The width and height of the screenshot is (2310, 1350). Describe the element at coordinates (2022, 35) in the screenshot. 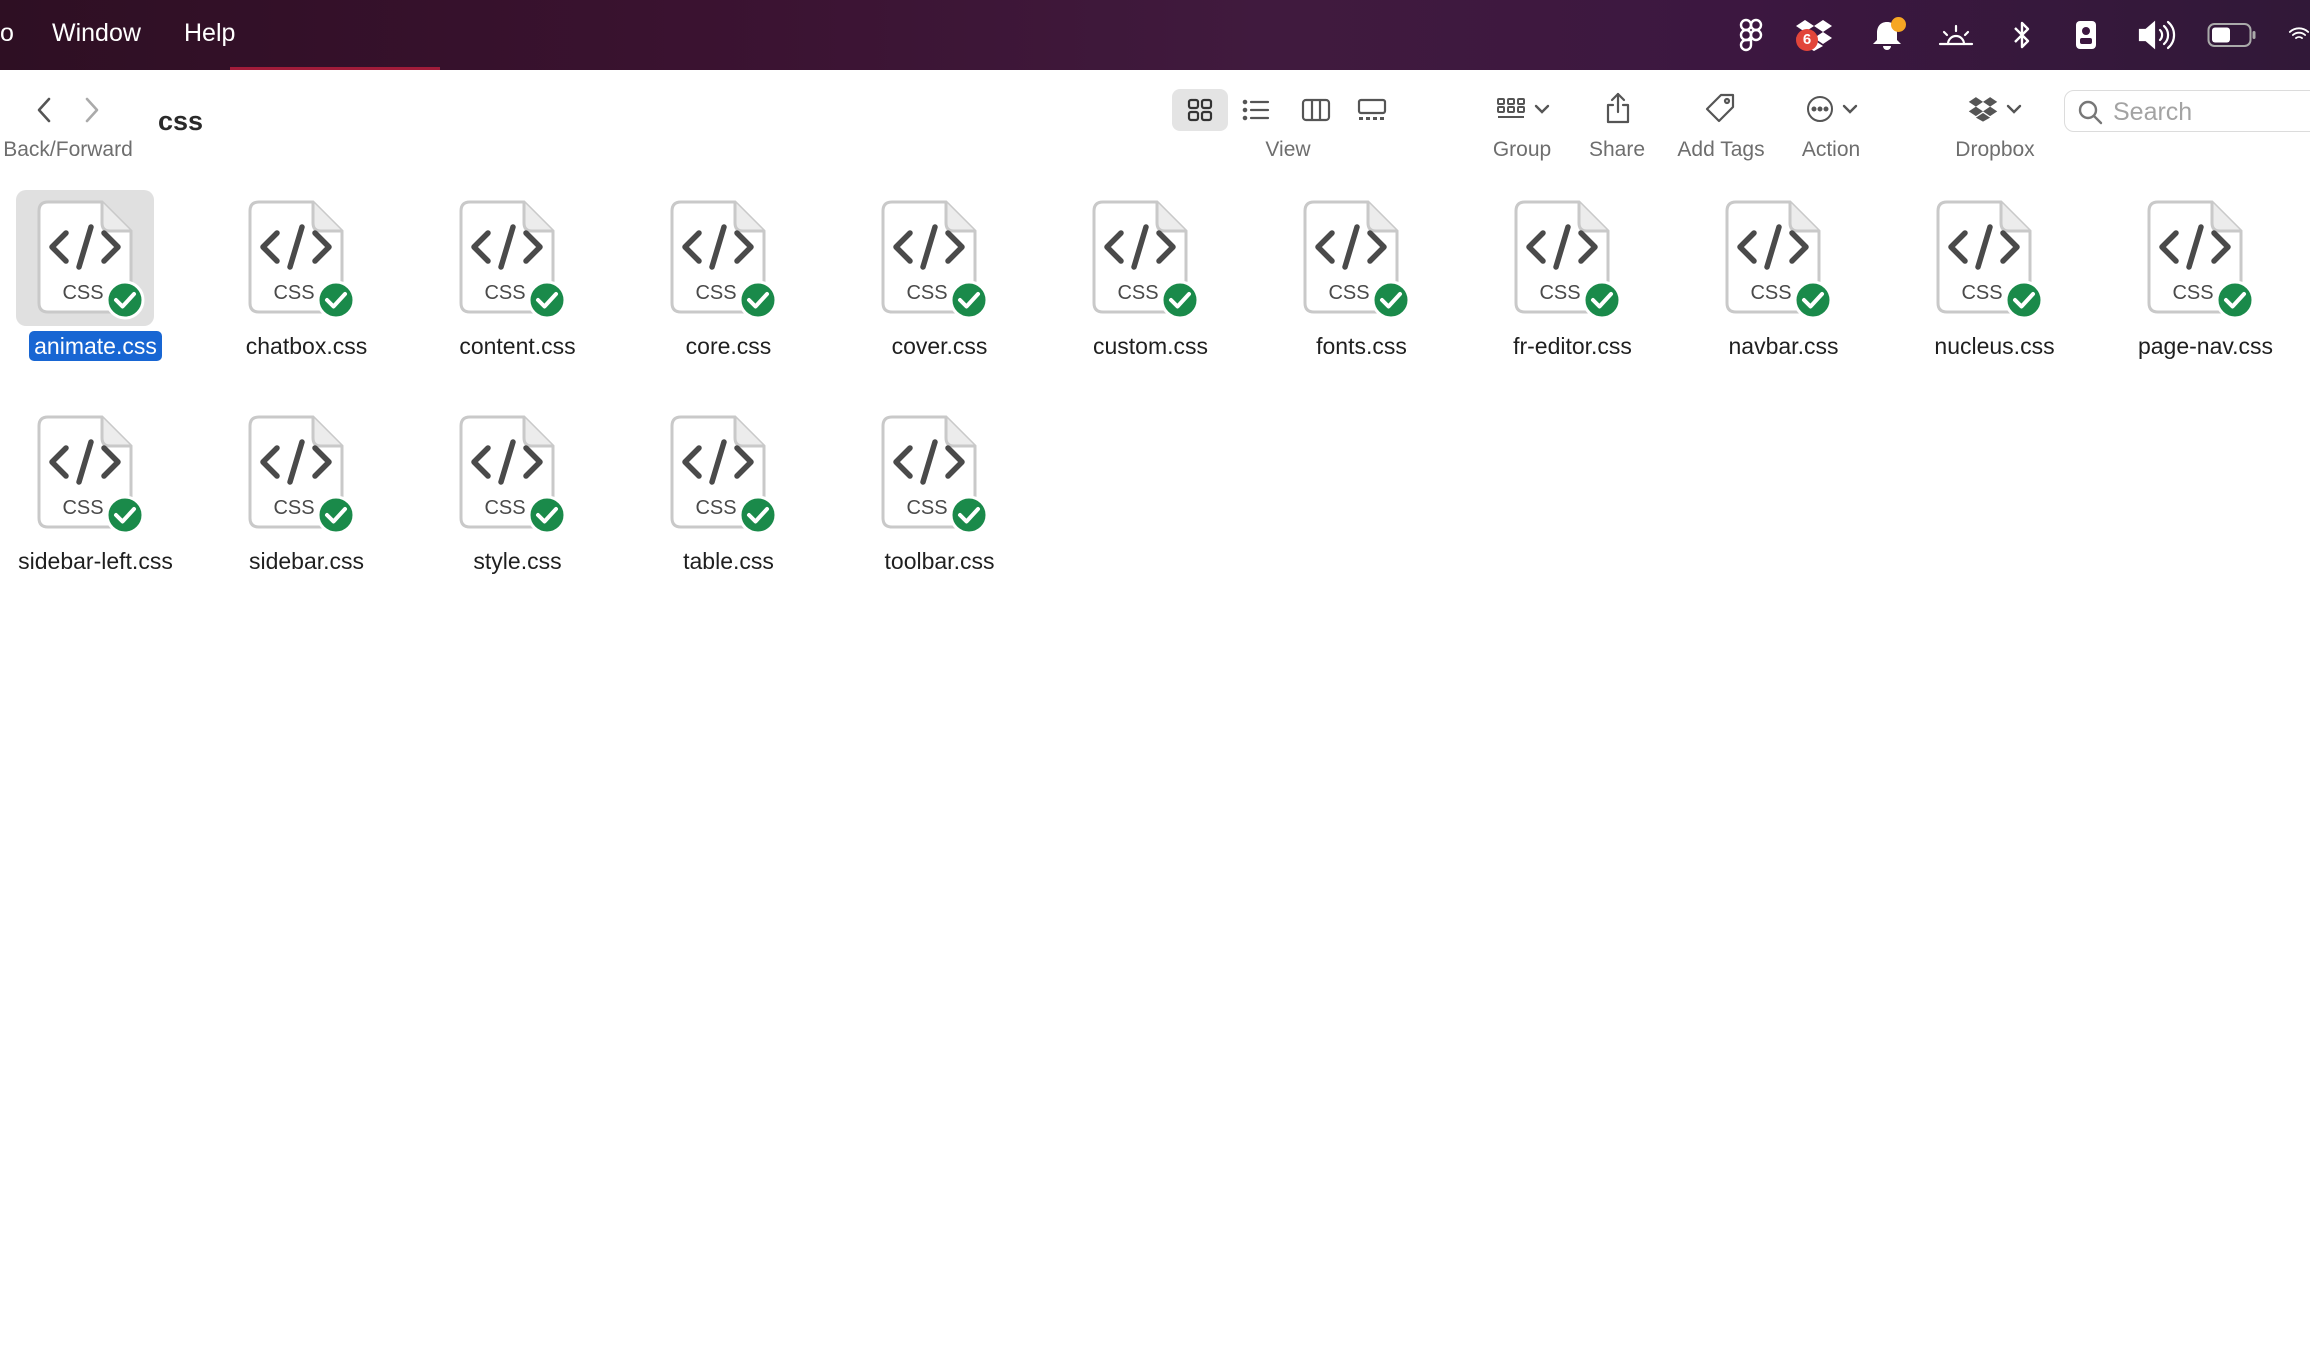

I see `bluetooth-icon` at that location.